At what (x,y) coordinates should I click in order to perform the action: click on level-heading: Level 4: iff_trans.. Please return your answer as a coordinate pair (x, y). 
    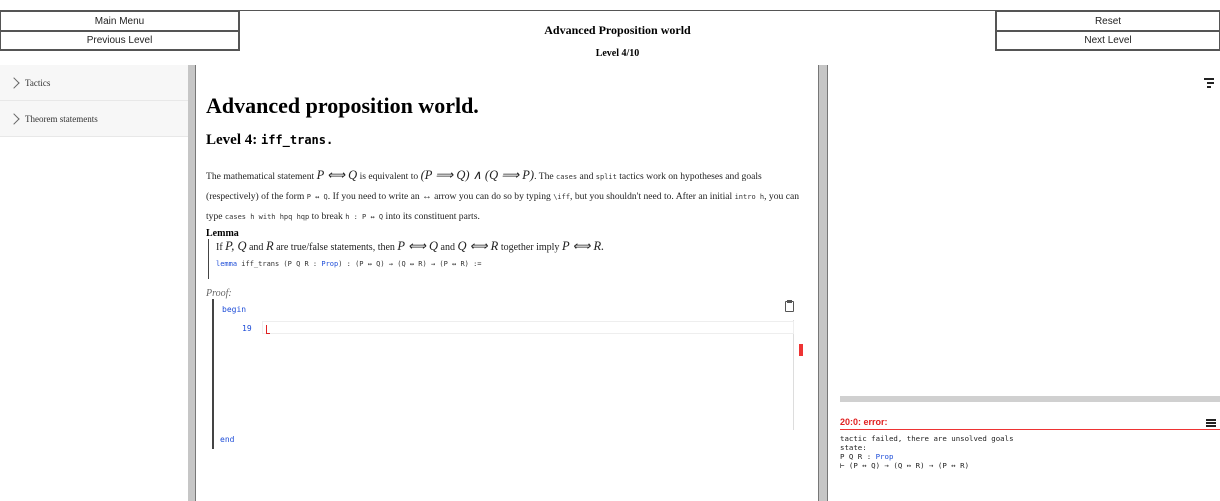
    Looking at the image, I should click on (269, 140).